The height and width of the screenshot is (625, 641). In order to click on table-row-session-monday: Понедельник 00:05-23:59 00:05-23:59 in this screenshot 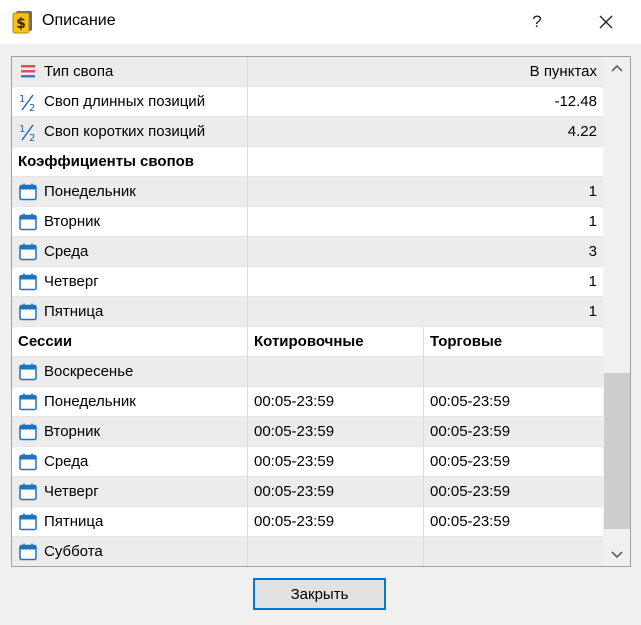, I will do `click(307, 402)`.